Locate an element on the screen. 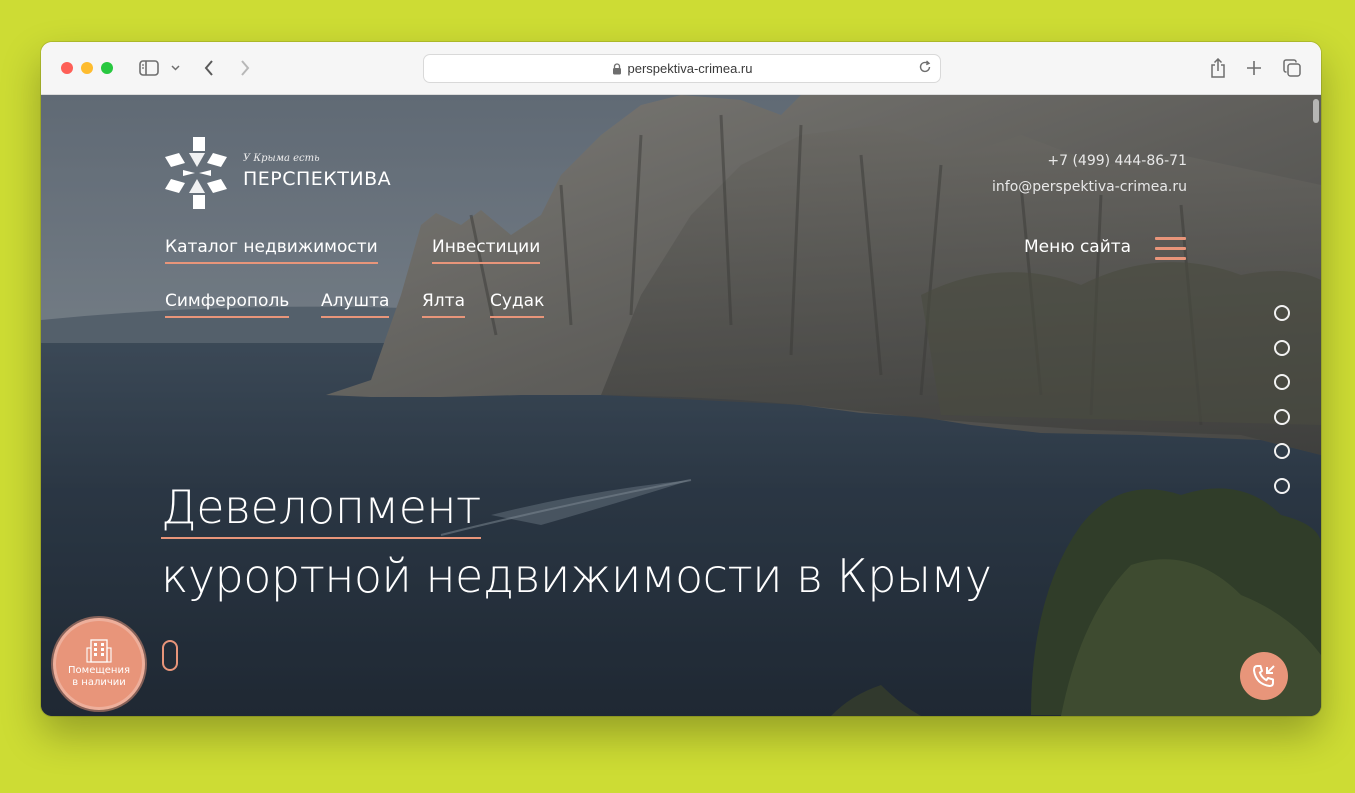 This screenshot has width=1355, height=793. hamburger-menu-icon is located at coordinates (1170, 249).